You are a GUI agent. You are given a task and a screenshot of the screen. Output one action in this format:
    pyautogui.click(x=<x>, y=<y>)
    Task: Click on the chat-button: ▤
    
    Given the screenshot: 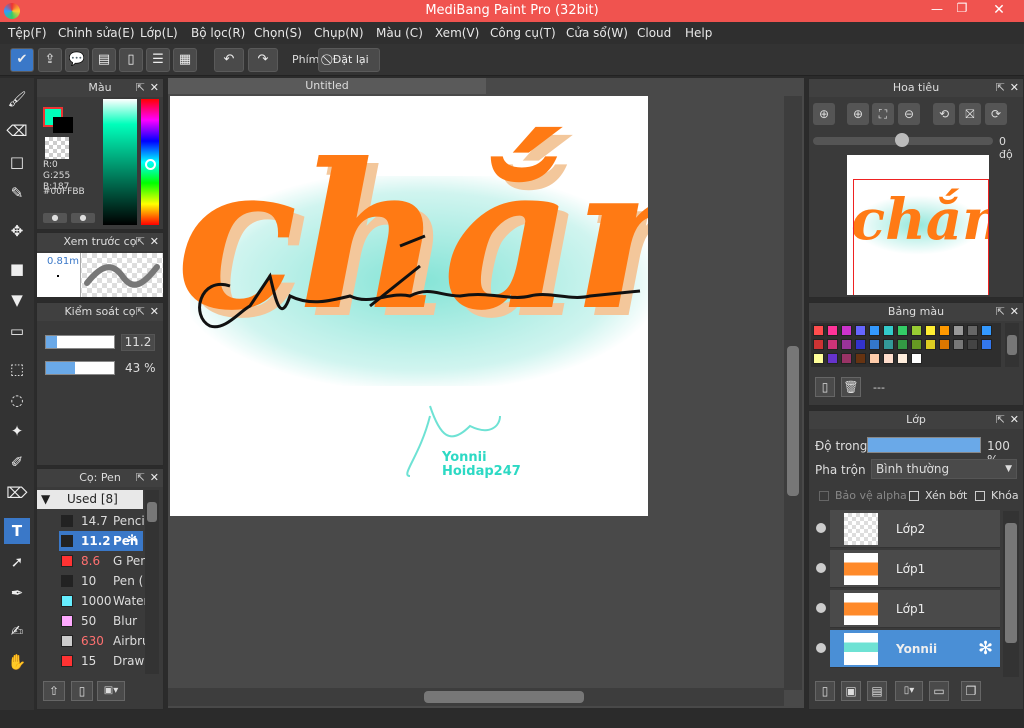 What is the action you would take?
    pyautogui.click(x=104, y=60)
    